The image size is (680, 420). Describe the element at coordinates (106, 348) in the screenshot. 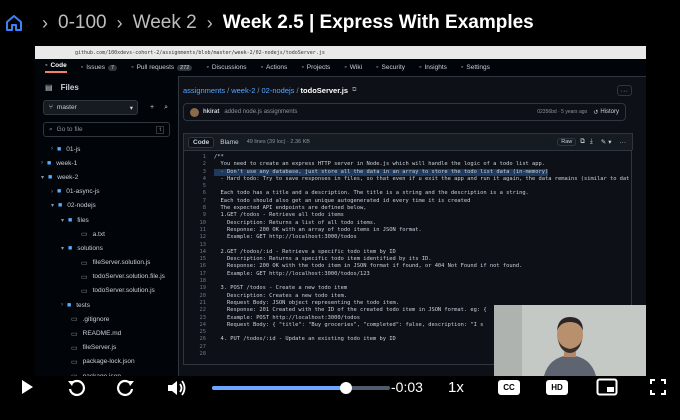

I see `tree-item: ▭ fileServer.js` at that location.